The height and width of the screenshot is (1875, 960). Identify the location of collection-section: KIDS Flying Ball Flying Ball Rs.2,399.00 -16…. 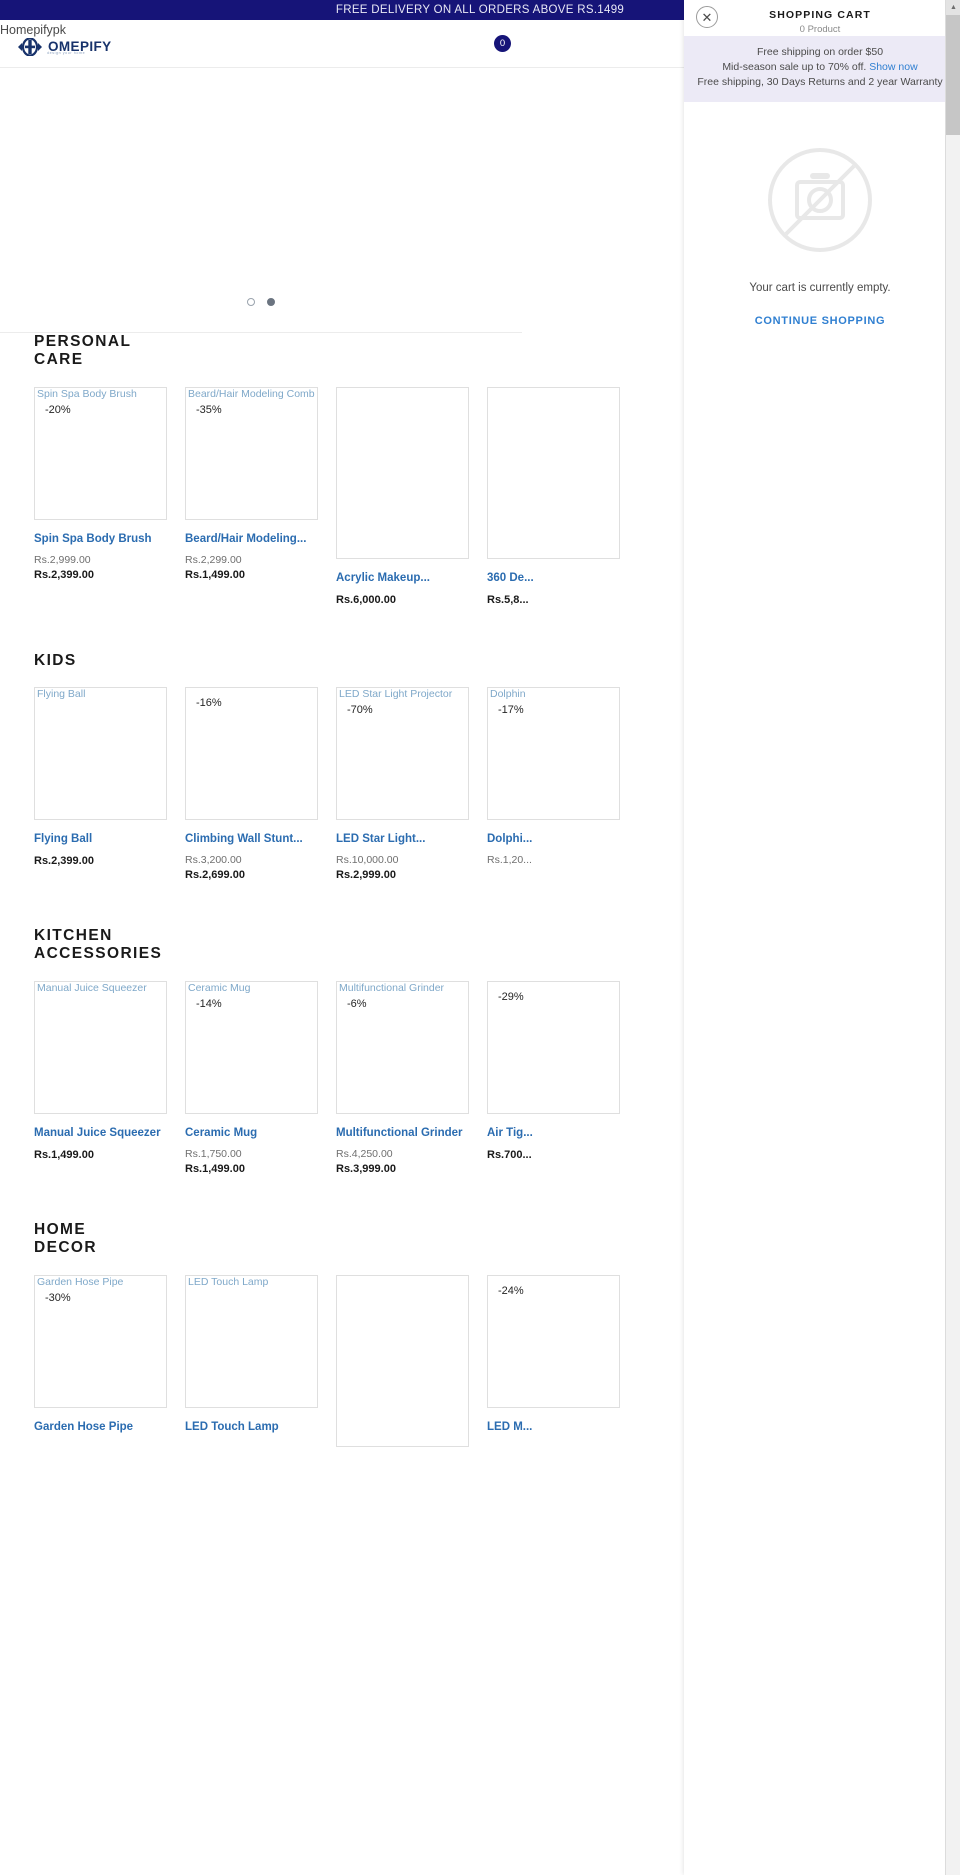
(310, 789).